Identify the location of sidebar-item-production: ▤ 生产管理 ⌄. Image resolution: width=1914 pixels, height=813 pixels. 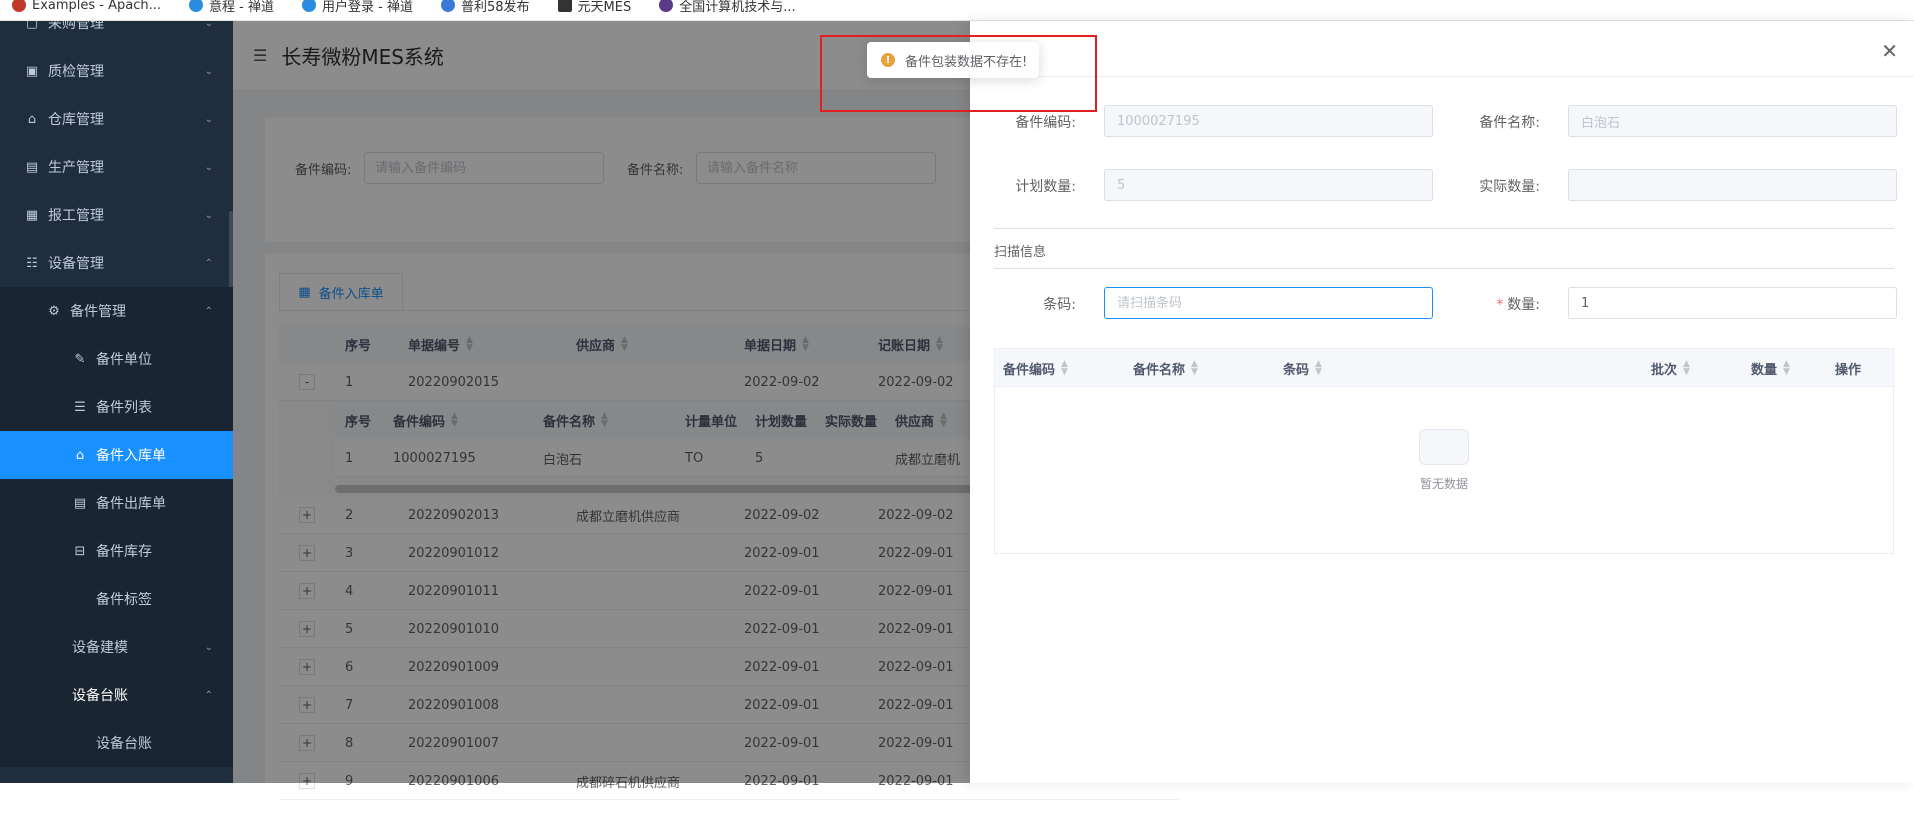
(116, 167).